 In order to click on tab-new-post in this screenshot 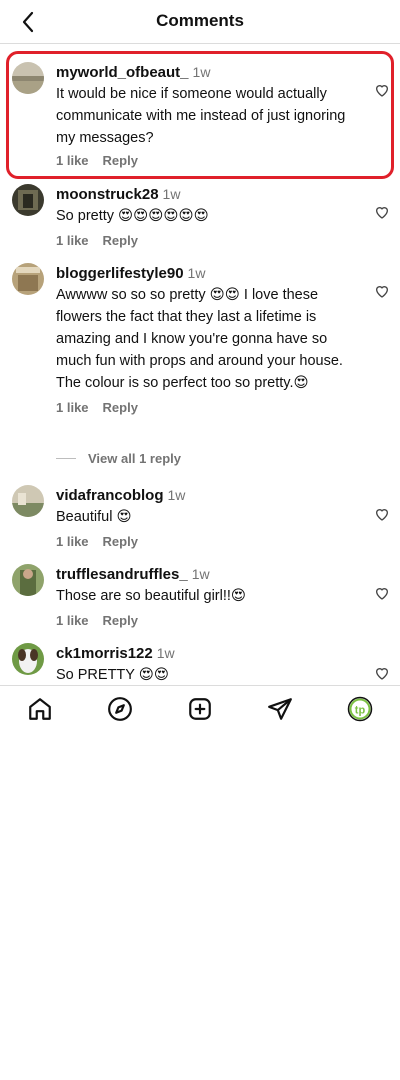, I will do `click(200, 709)`.